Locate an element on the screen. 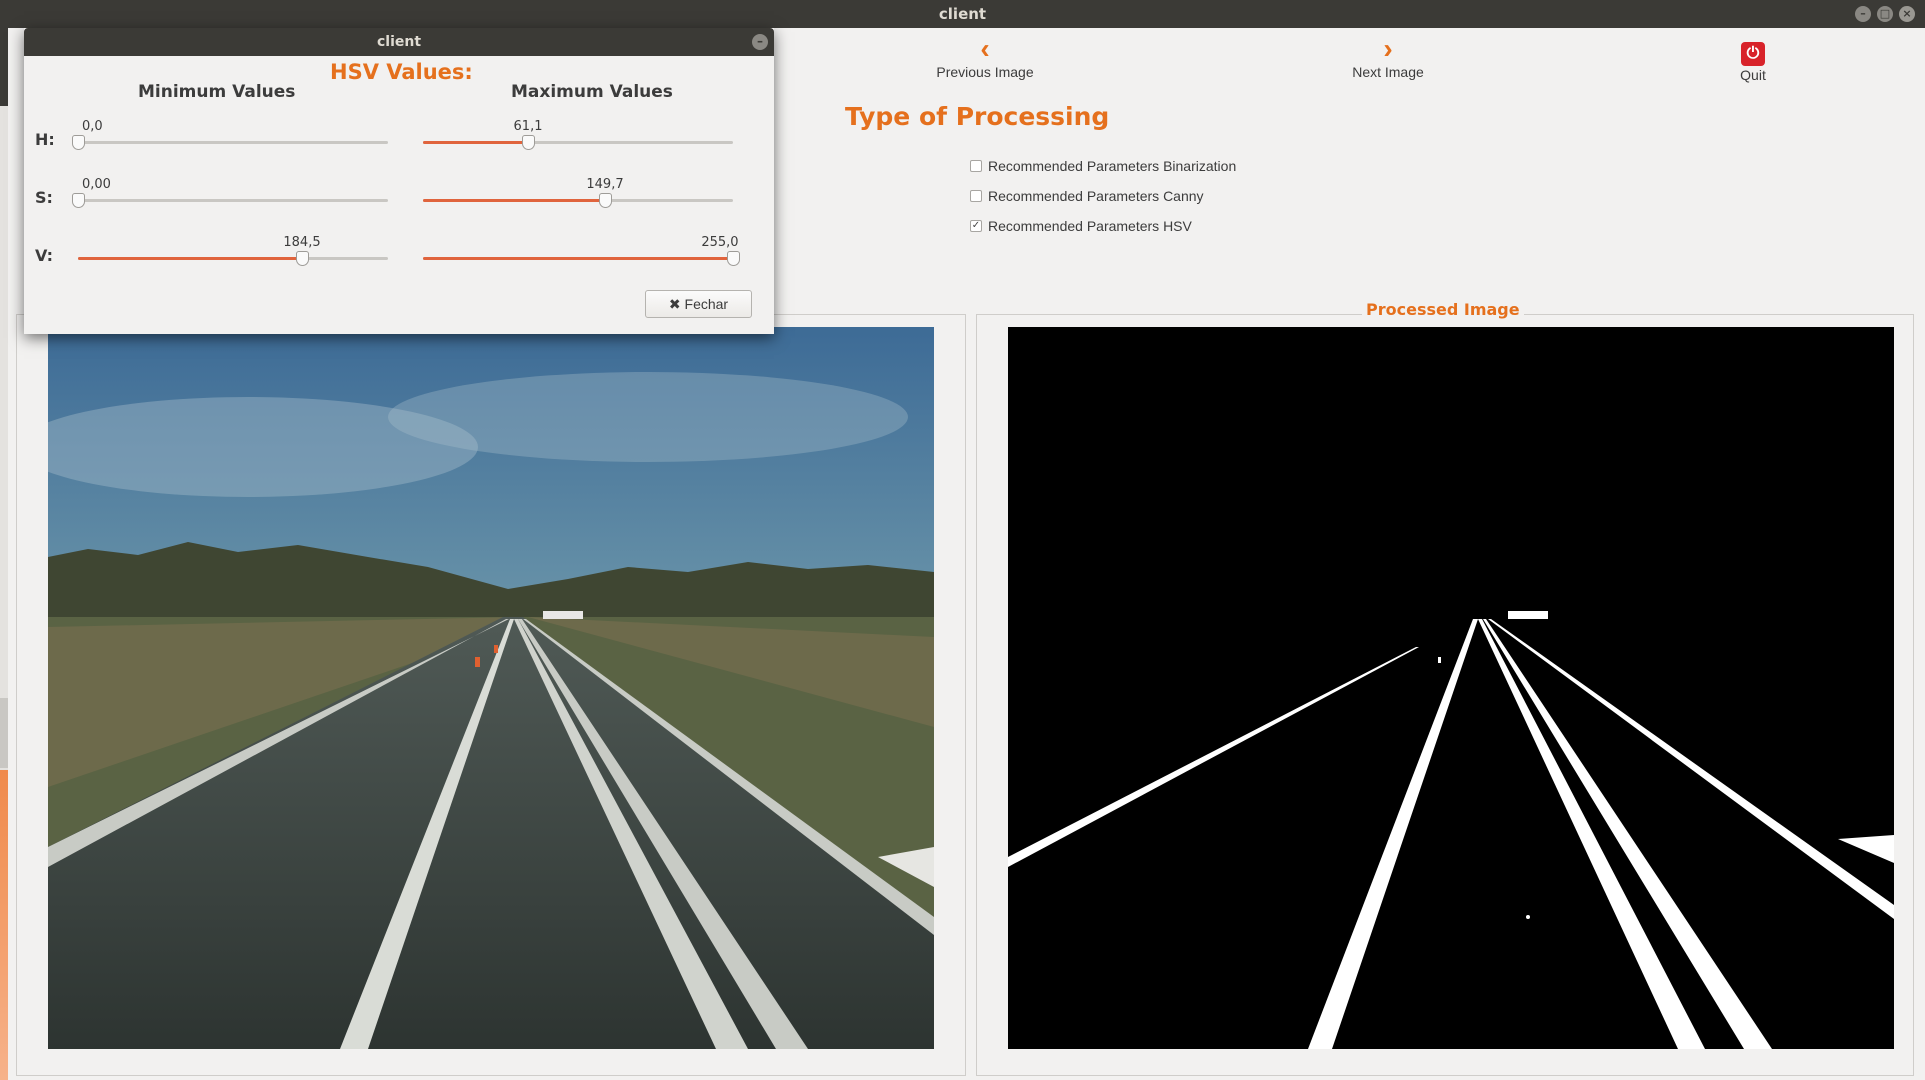  chevron-right-icon: › is located at coordinates (1388, 48).